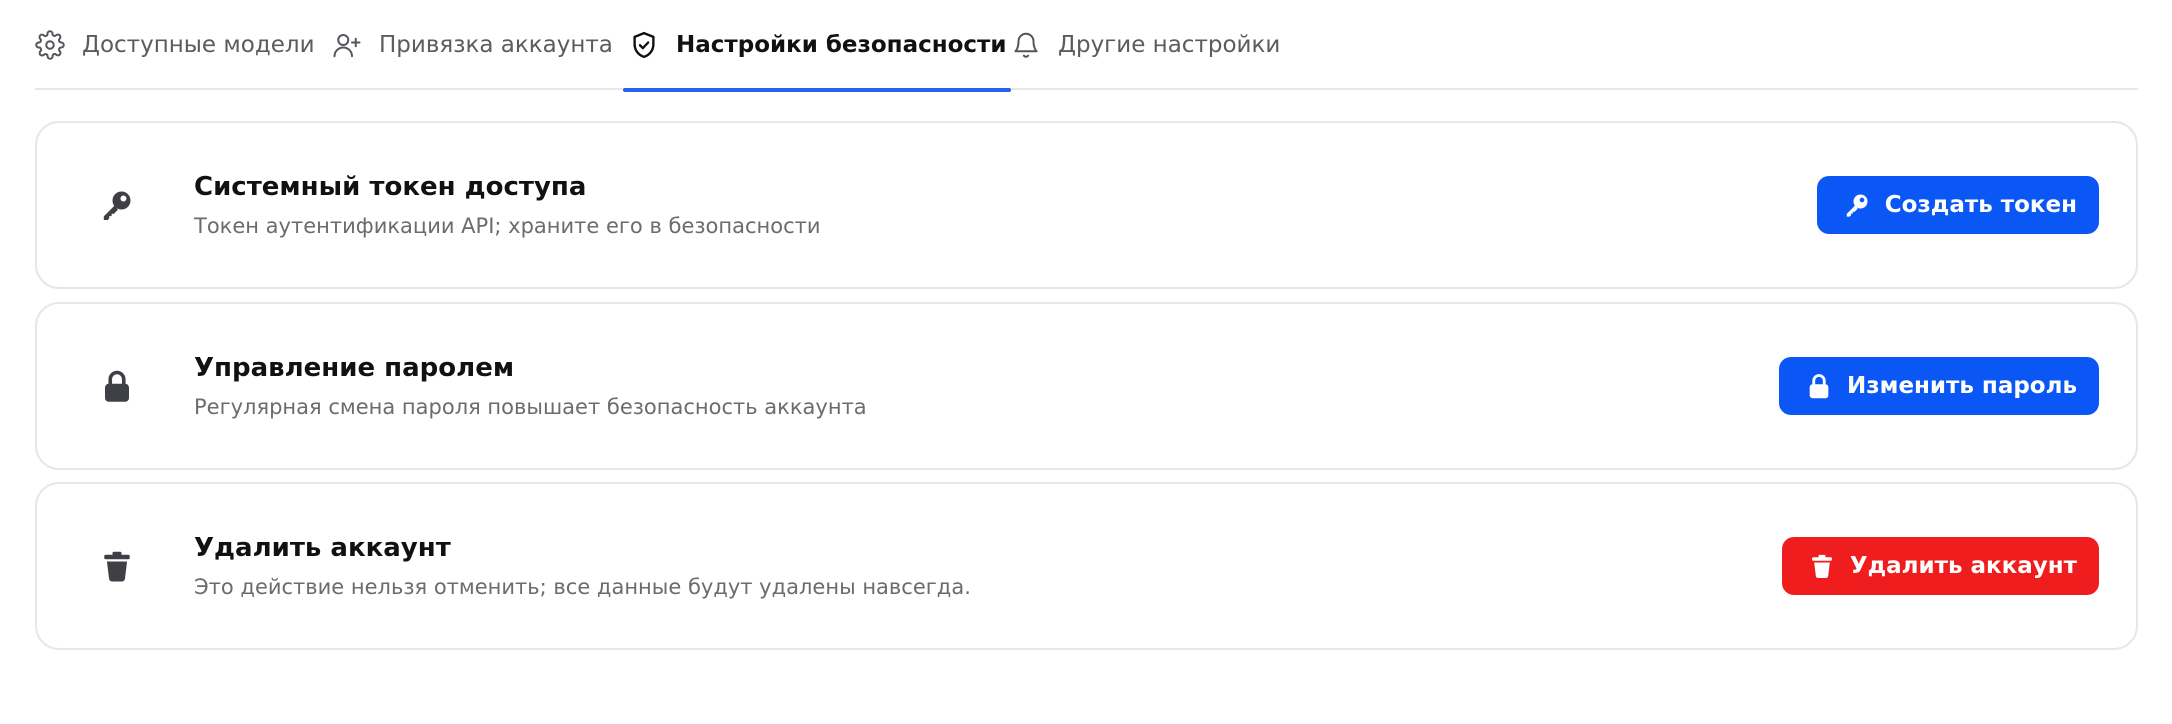 Image resolution: width=2172 pixels, height=724 pixels. I want to click on tab-label: Настройки безопасности, so click(841, 45).